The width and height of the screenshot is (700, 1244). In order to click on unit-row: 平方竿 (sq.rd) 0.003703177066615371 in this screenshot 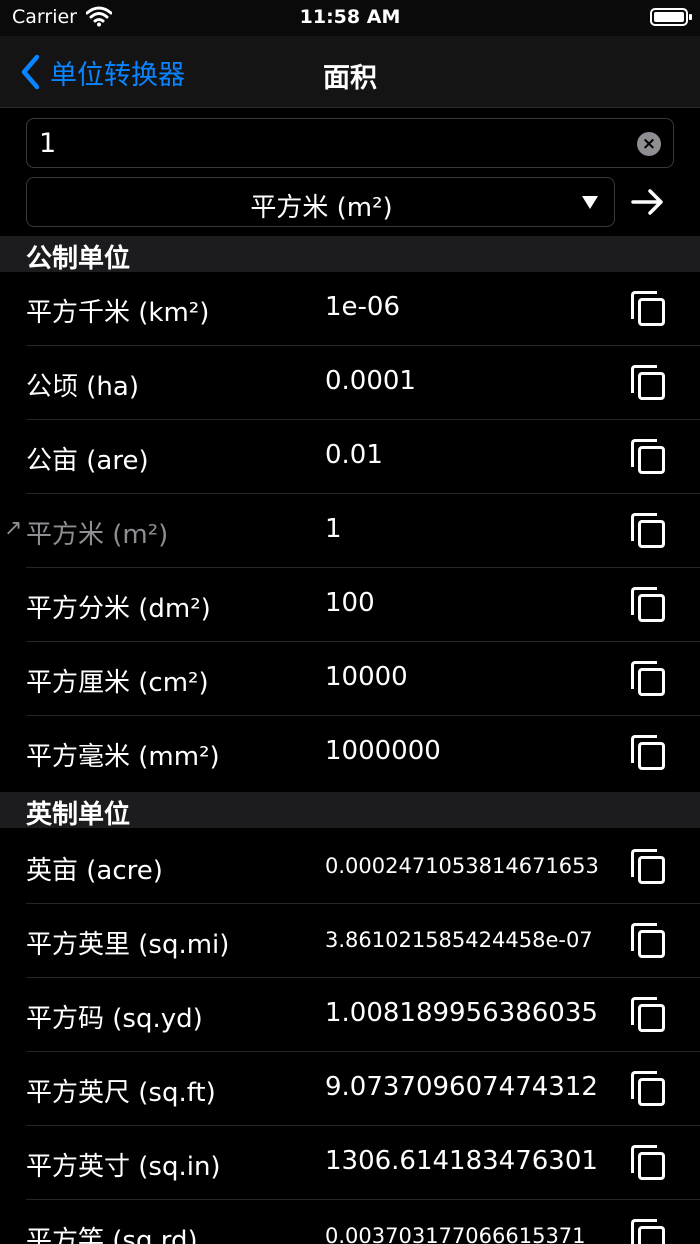, I will do `click(350, 1222)`.